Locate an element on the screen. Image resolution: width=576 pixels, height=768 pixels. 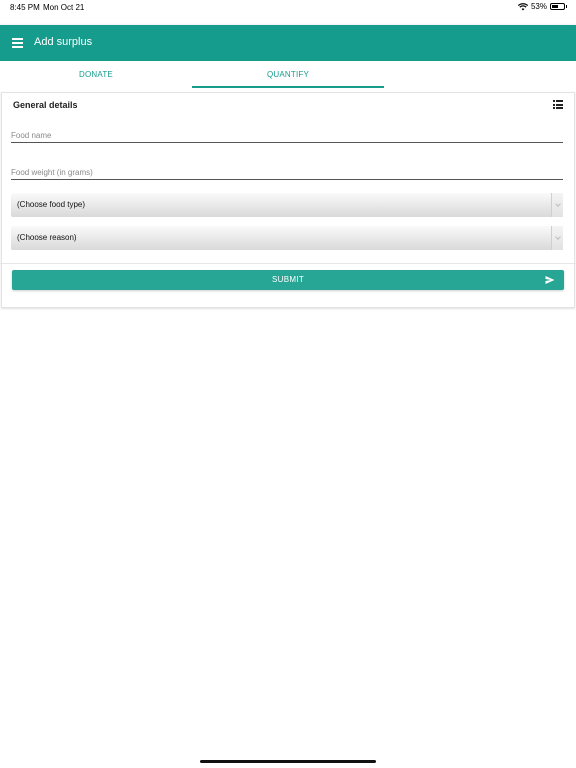
divider is located at coordinates (288, 263).